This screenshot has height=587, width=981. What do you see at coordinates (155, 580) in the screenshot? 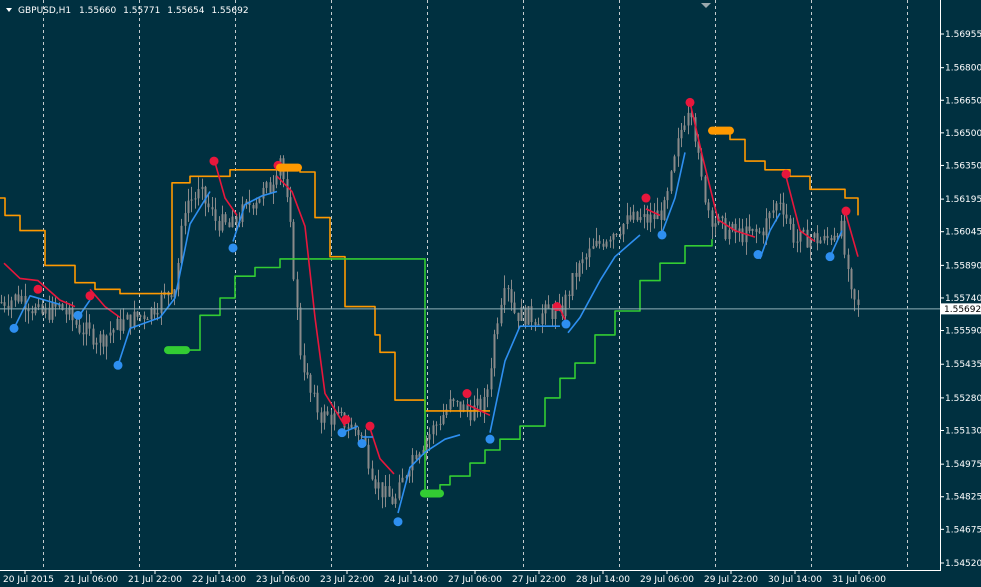
I see `x-tick-label: 21 Jul 22:00` at bounding box center [155, 580].